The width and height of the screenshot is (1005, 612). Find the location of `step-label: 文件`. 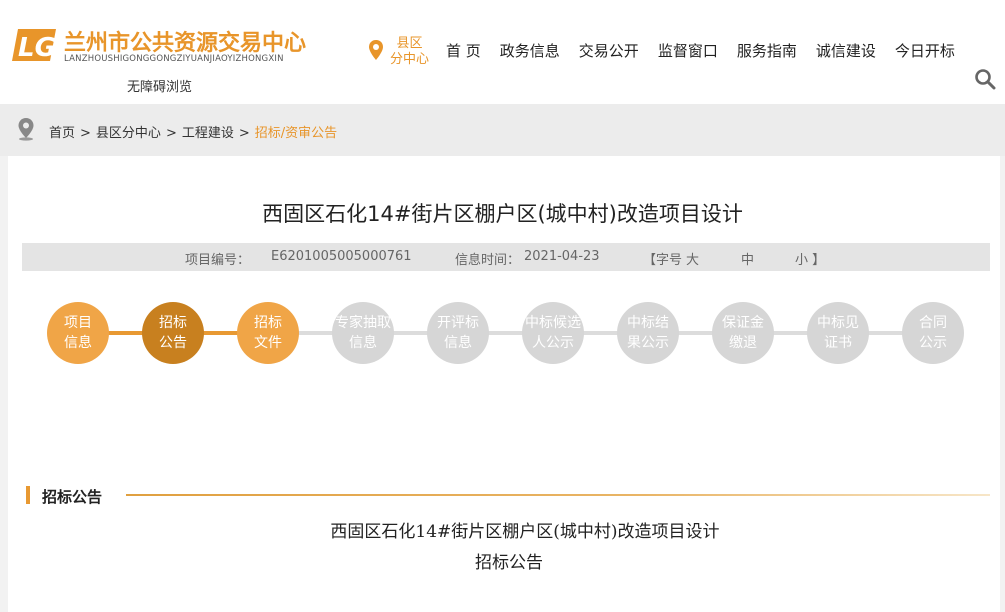

step-label: 文件 is located at coordinates (268, 343).